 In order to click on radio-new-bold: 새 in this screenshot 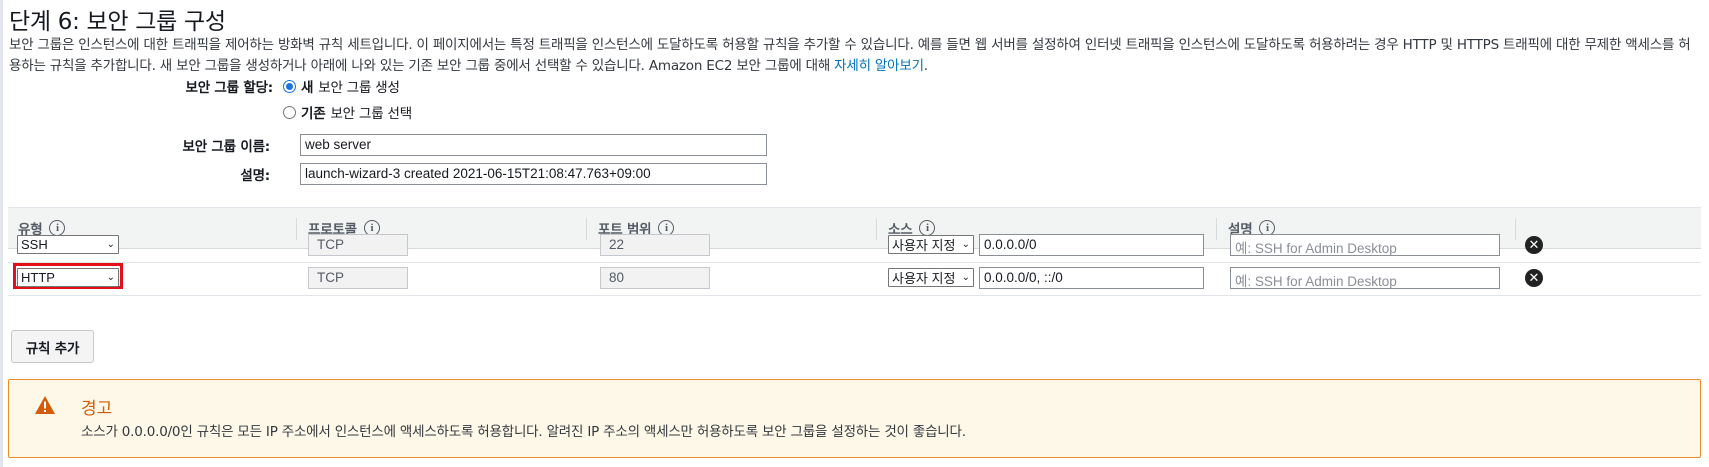, I will do `click(307, 88)`.